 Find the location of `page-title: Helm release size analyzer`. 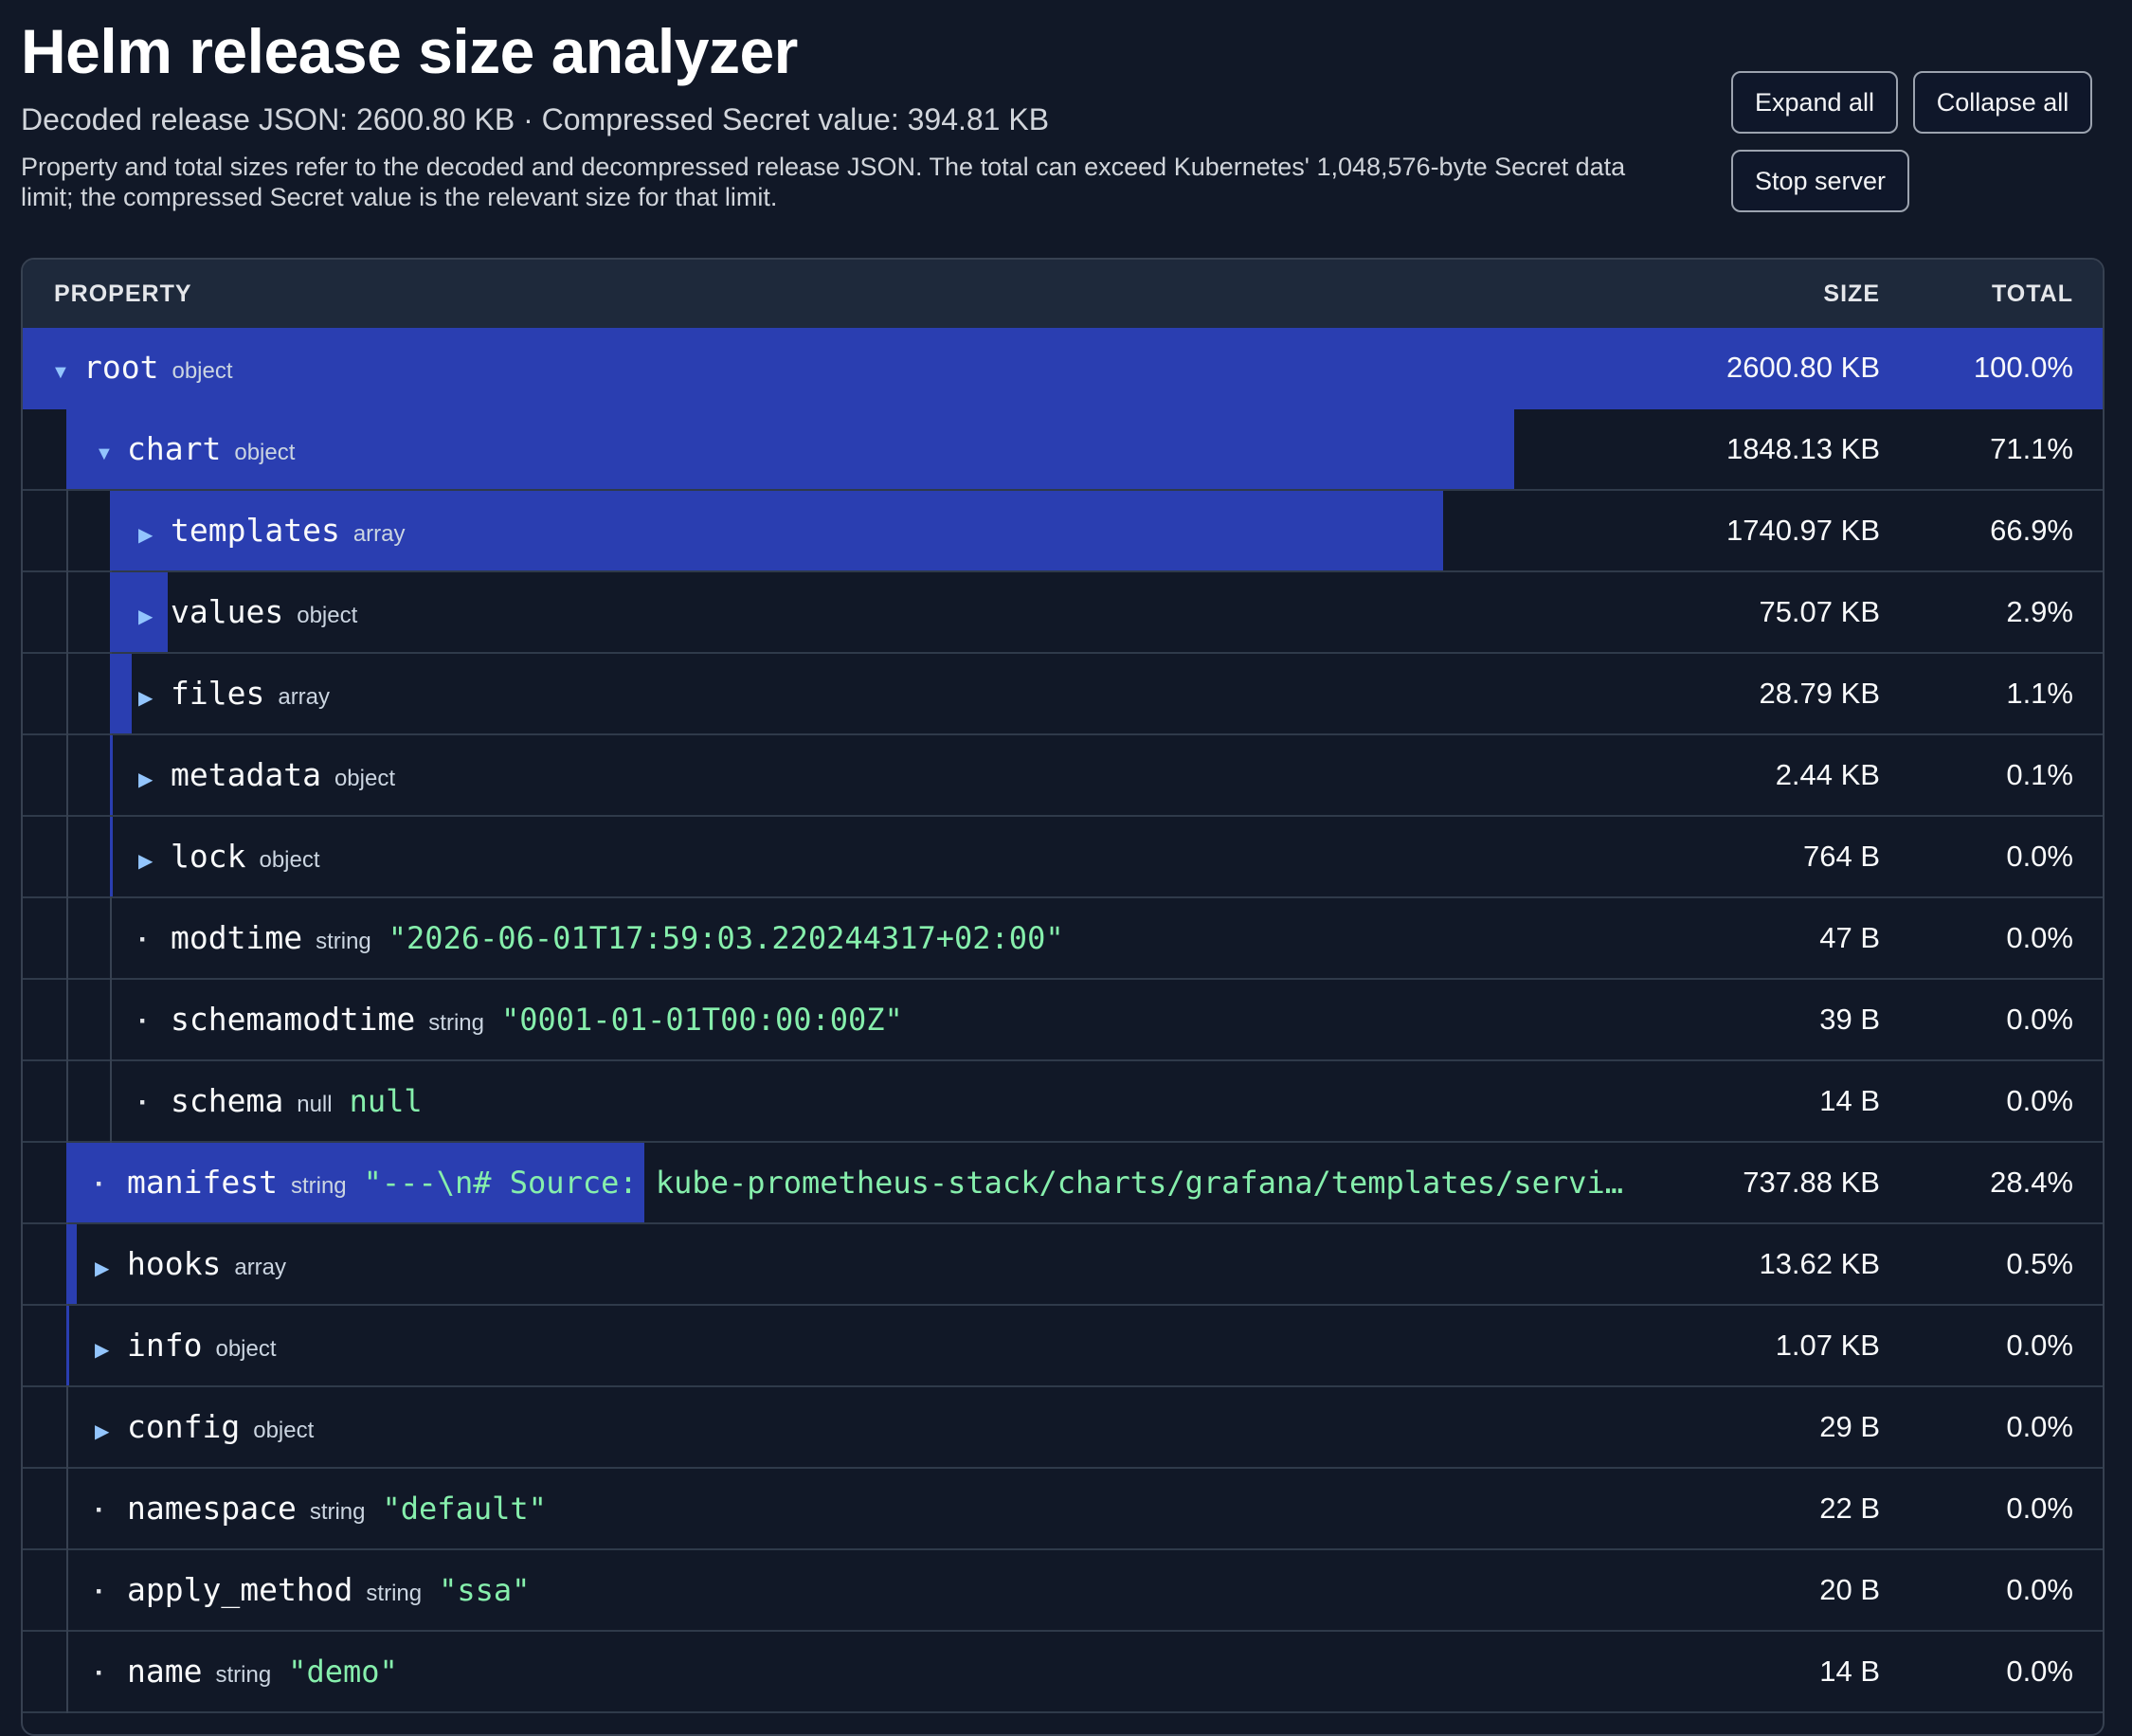

page-title: Helm release size analyzer is located at coordinates (409, 51).